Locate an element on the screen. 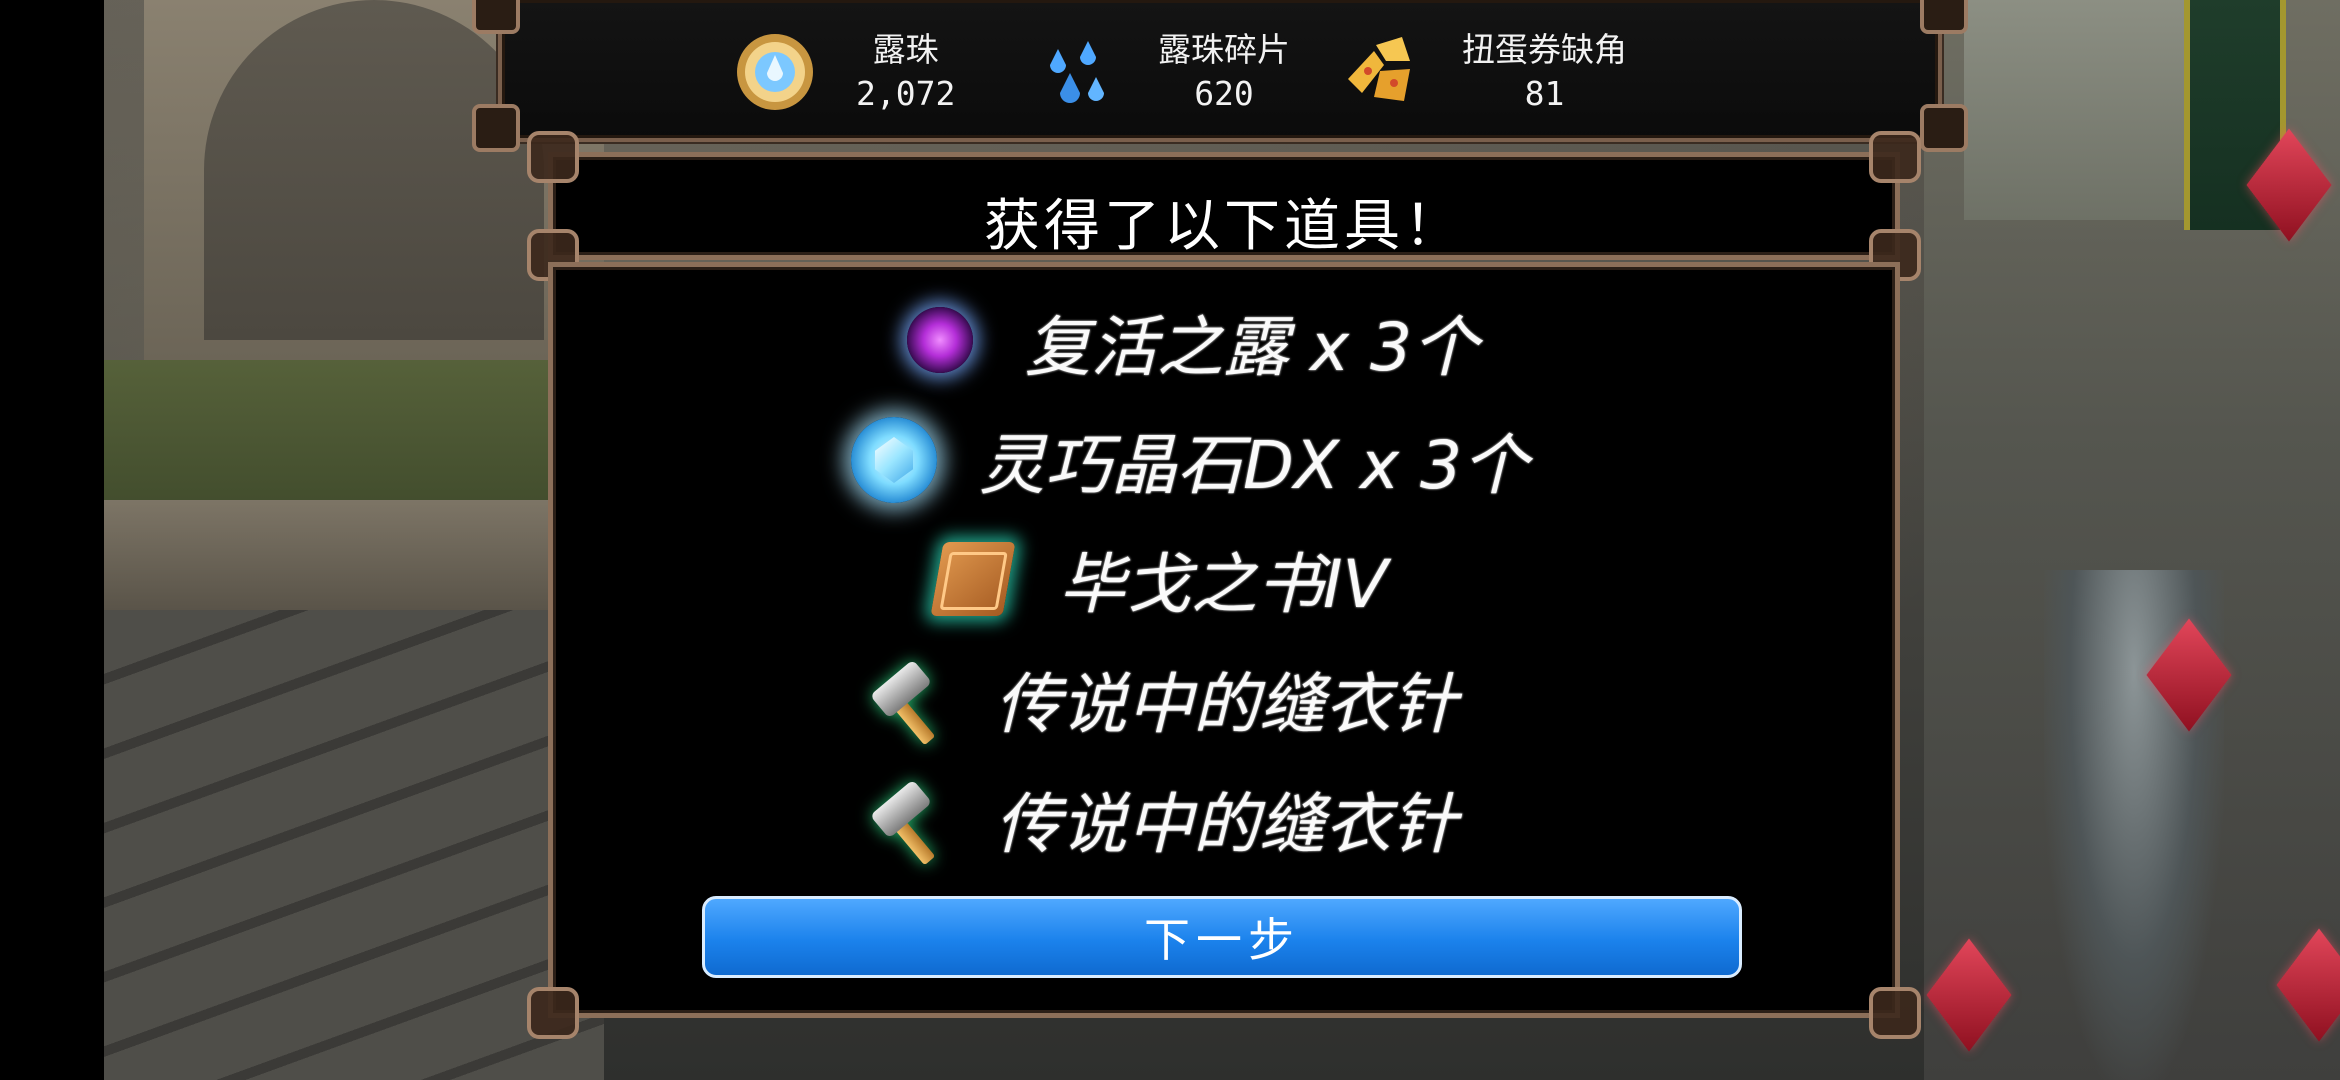  blue-gem-icon is located at coordinates (894, 460).